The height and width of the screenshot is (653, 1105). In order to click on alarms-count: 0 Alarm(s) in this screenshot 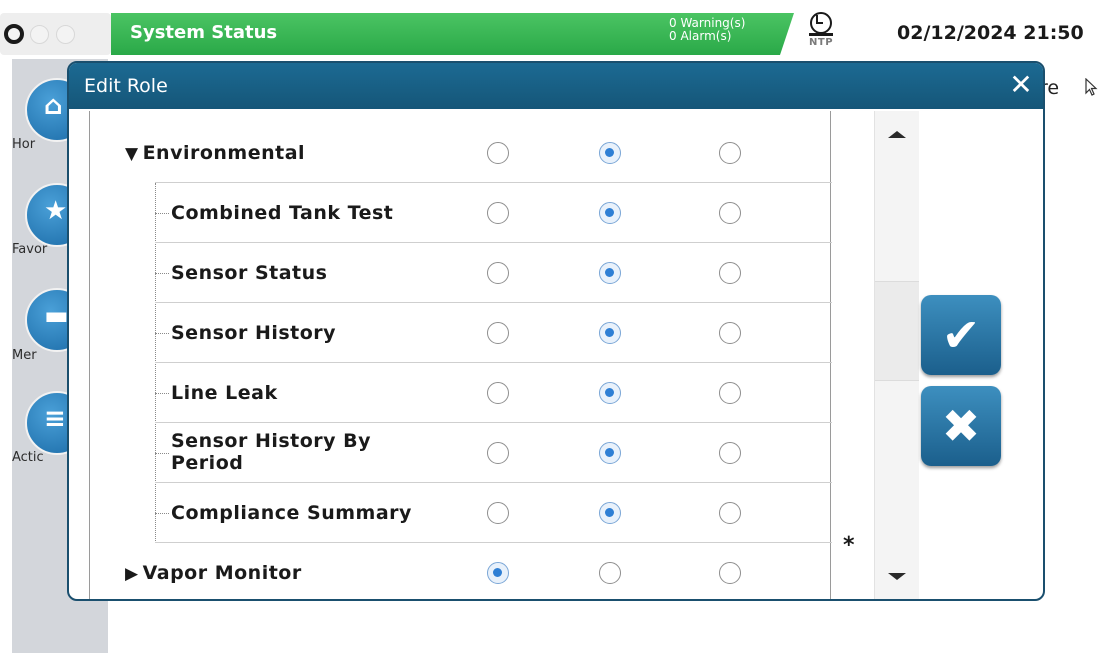, I will do `click(700, 36)`.